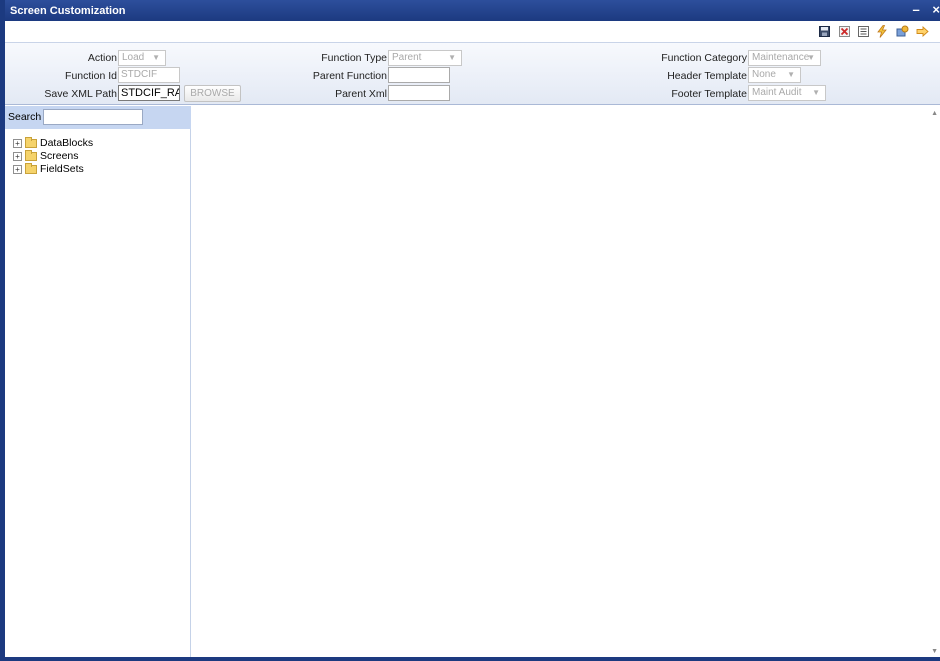  Describe the element at coordinates (93, 117) in the screenshot. I see `search-input` at that location.